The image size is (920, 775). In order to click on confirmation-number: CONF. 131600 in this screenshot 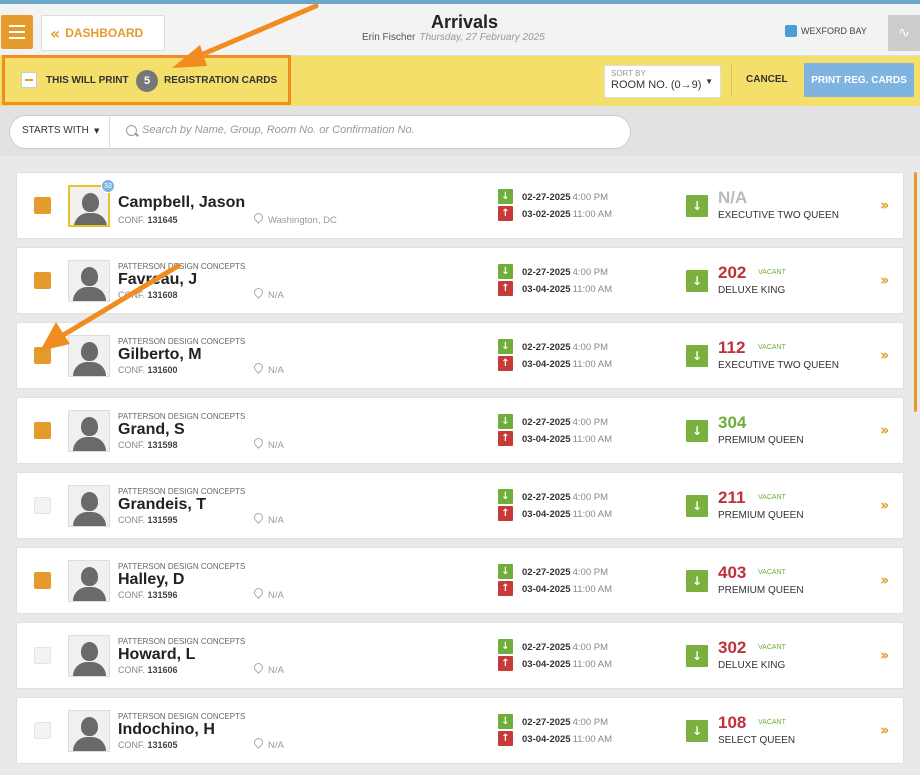, I will do `click(148, 370)`.